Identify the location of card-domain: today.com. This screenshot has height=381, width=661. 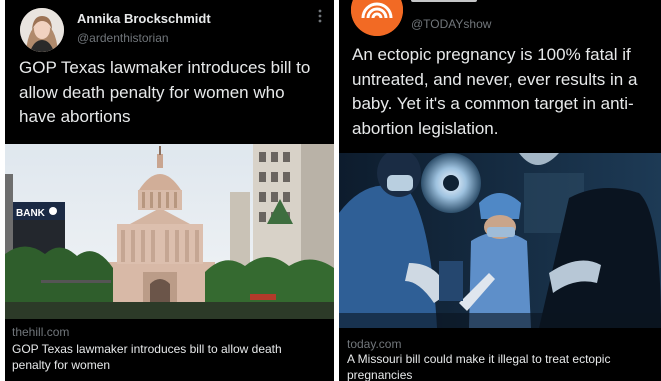
(374, 344).